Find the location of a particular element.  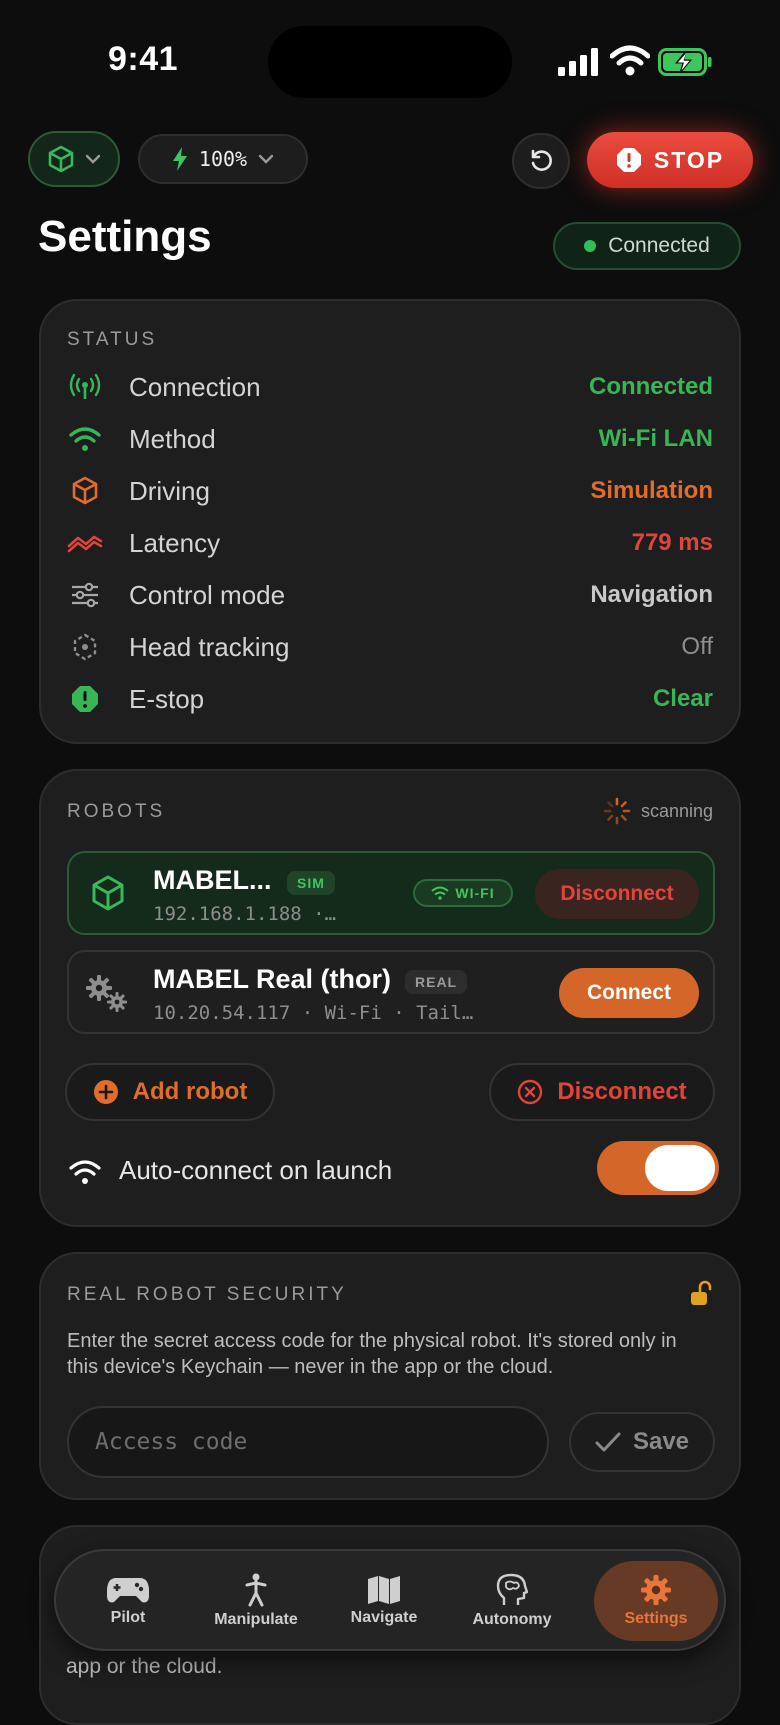

disconnect-robot-button: Disconnect is located at coordinates (617, 894).